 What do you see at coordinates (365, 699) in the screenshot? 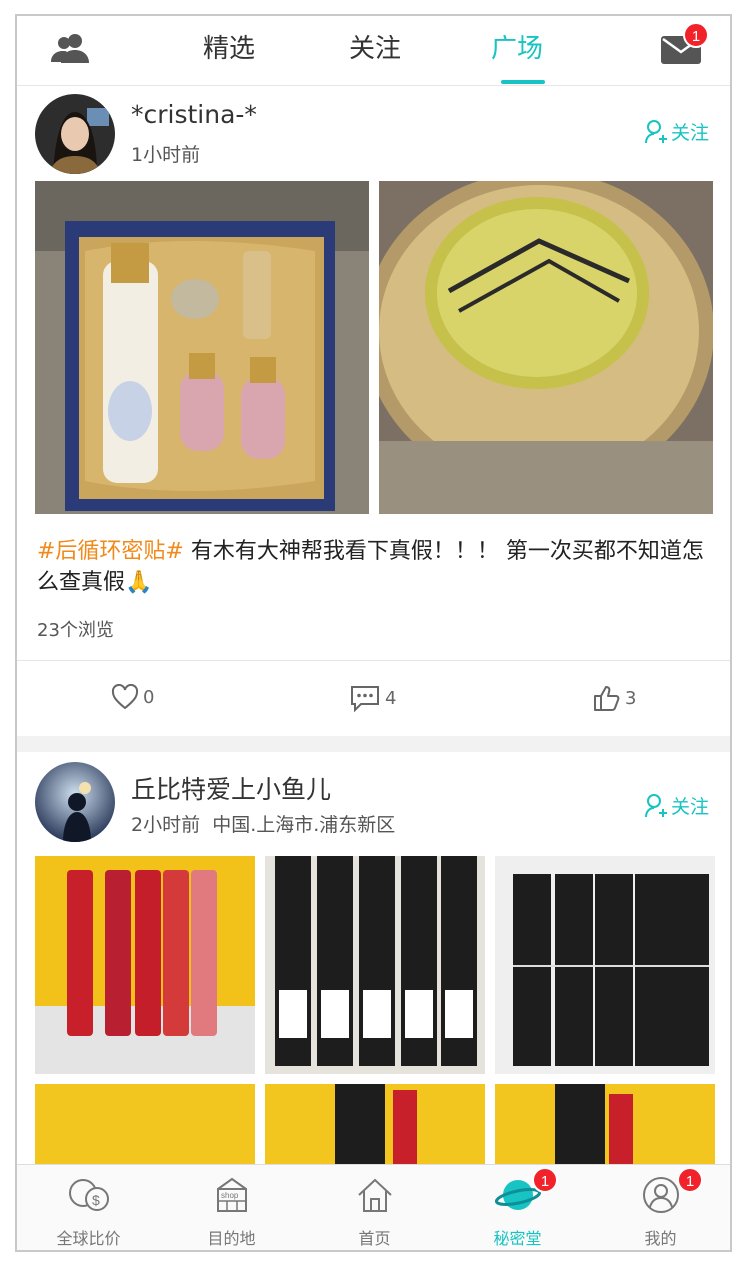
I see `comment-icon` at bounding box center [365, 699].